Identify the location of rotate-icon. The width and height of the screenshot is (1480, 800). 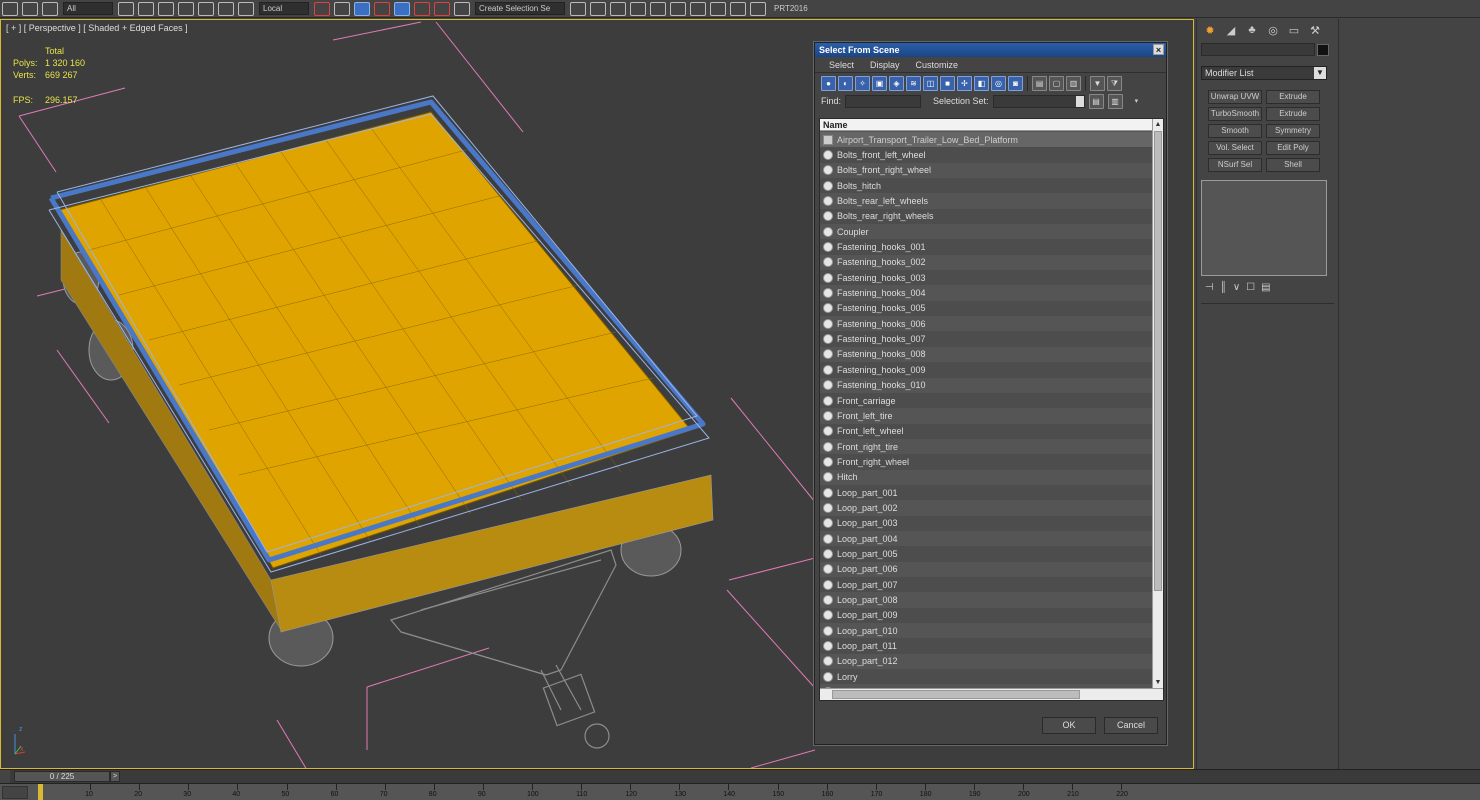
(226, 8).